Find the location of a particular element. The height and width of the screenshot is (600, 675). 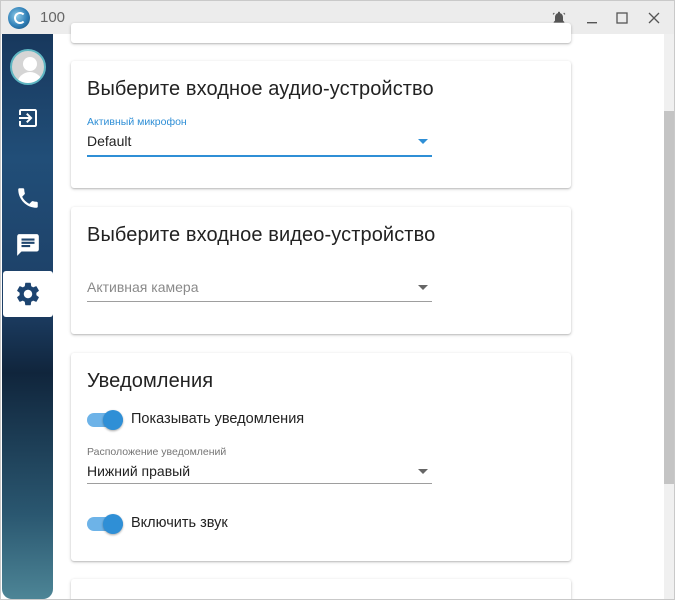

notification-position-underline is located at coordinates (259, 483).